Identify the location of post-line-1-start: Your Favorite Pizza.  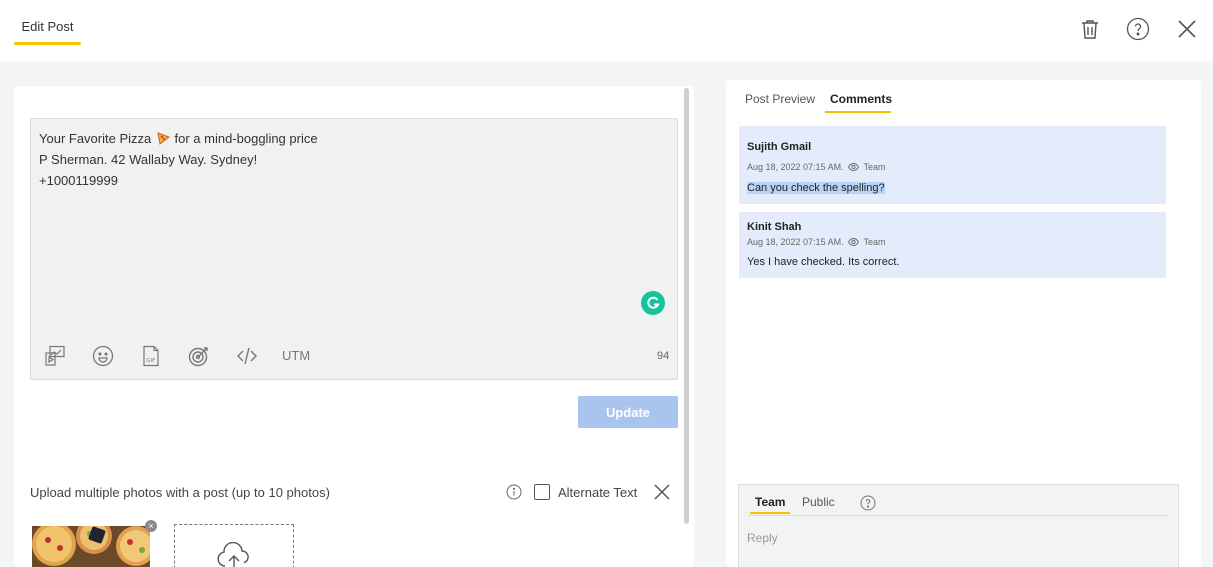
(95, 138).